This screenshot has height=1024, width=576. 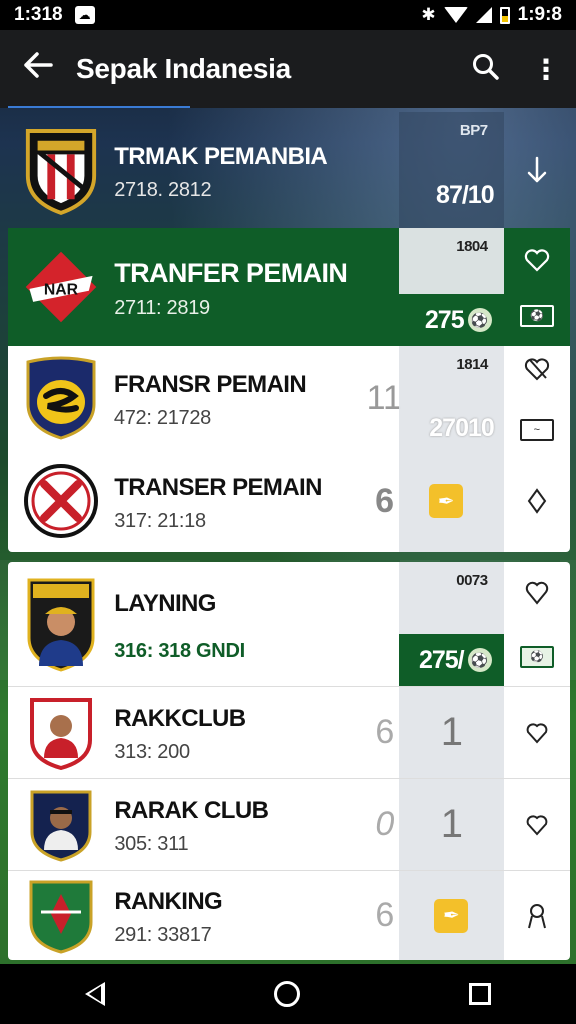 I want to click on back-arrow-icon, so click(x=38, y=69).